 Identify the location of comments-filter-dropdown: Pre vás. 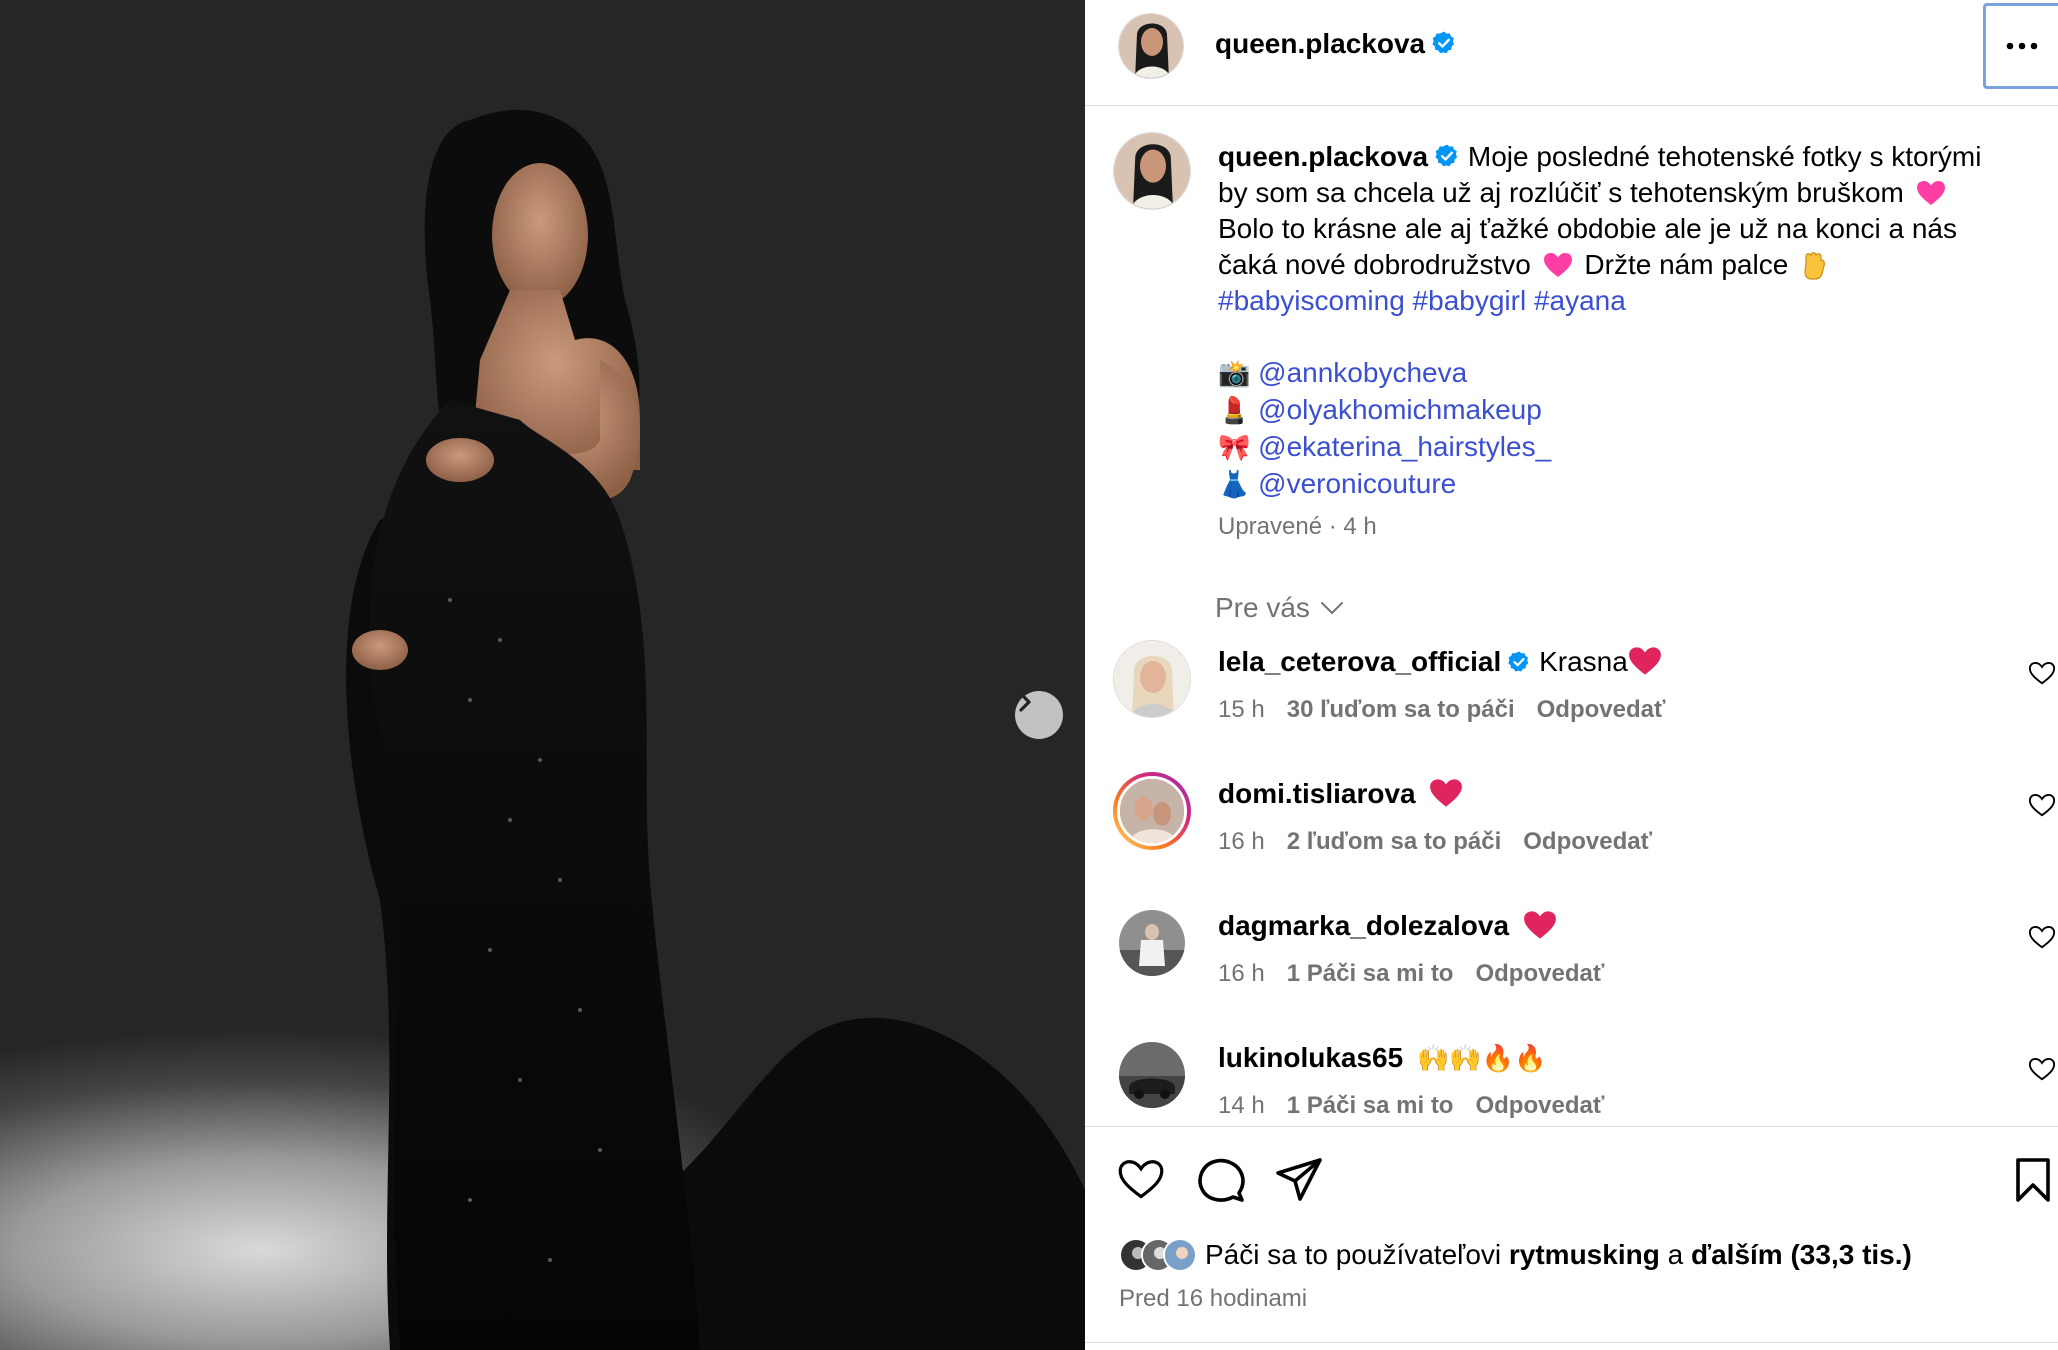
(1279, 608).